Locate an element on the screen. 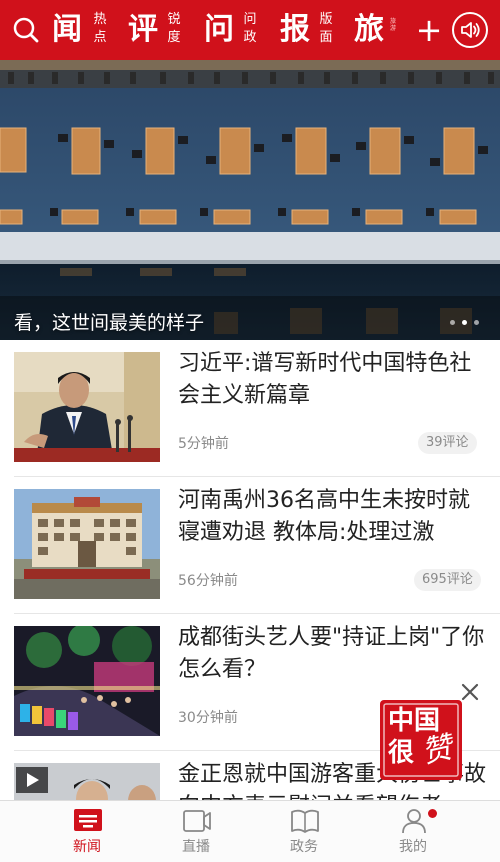 Image resolution: width=500 pixels, height=862 pixels. nav-tab-comment: 评 锐度 is located at coordinates (159, 30).